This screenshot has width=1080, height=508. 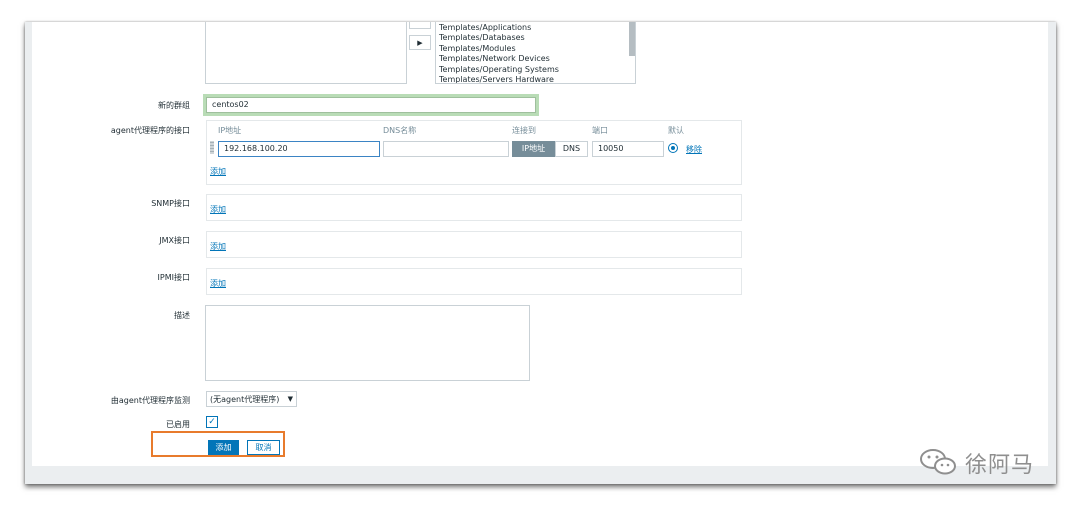 I want to click on snmp-label: SNMP接口, so click(x=170, y=203).